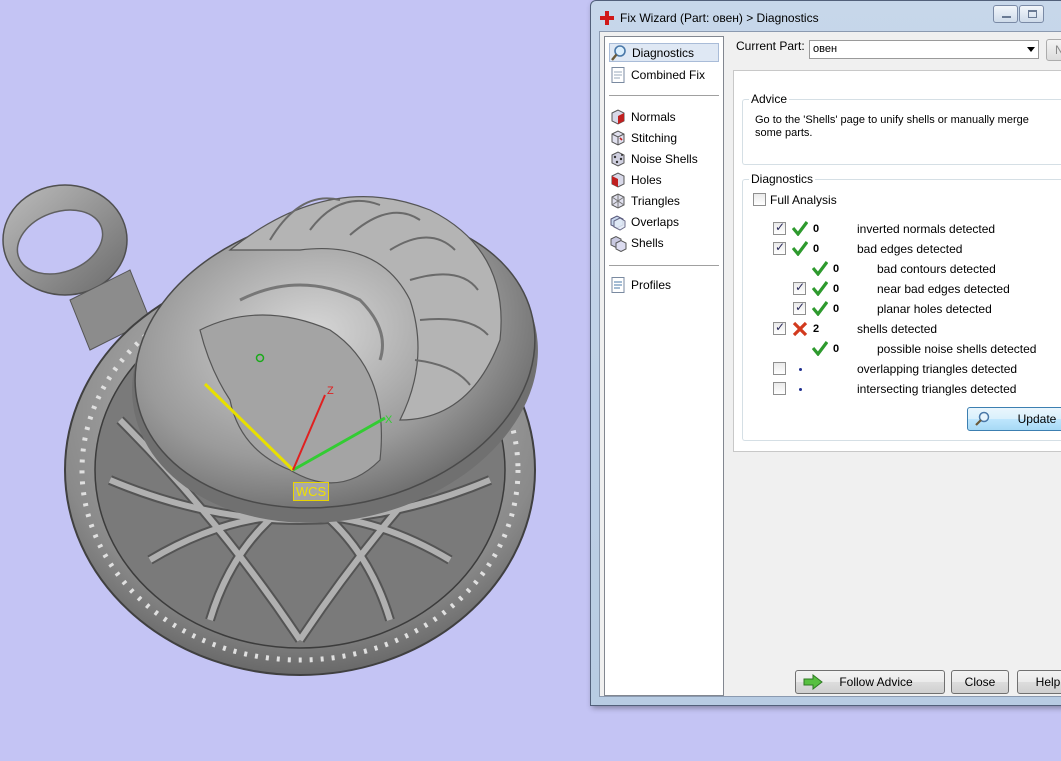 The height and width of the screenshot is (761, 1061). I want to click on nav-item-combined-fix: Combined Fix, so click(664, 74).